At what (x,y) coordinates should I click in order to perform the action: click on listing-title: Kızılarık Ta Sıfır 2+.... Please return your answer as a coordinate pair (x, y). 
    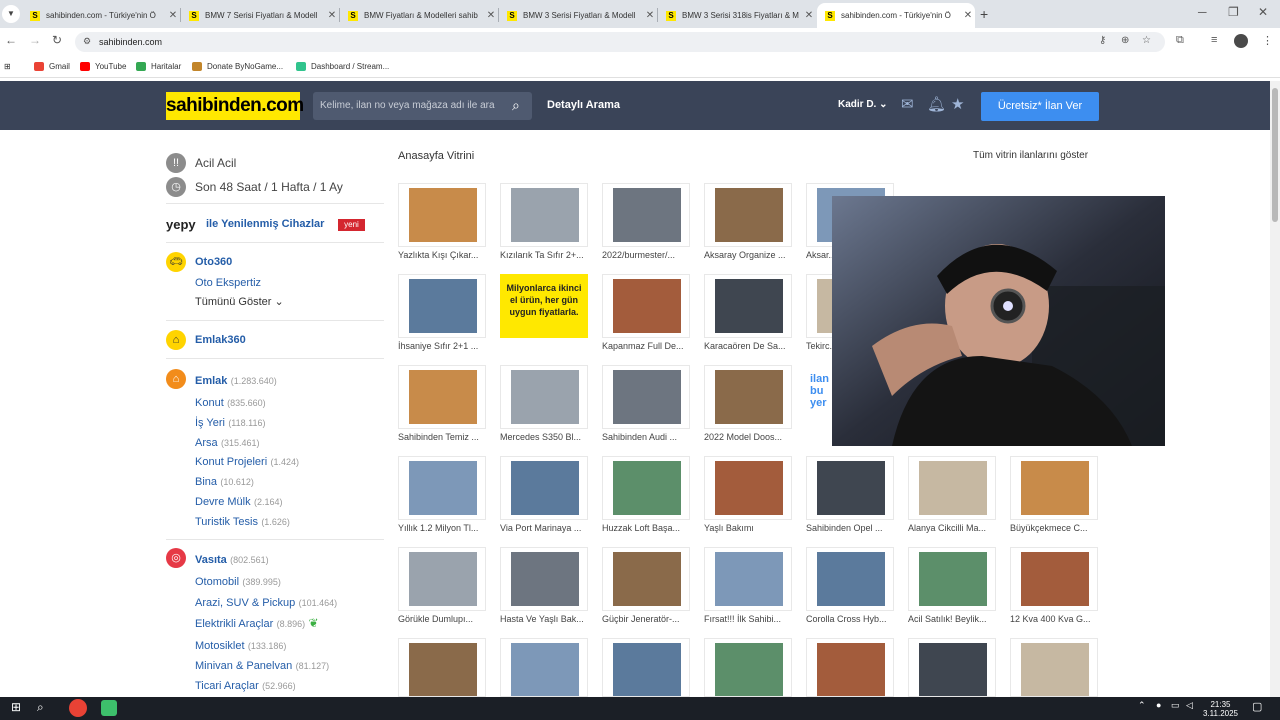
    Looking at the image, I should click on (545, 255).